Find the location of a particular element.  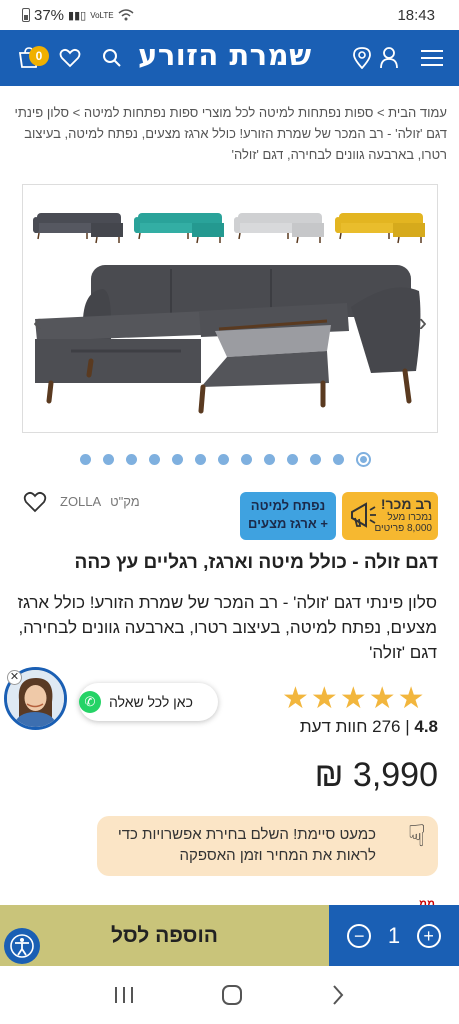

home-icon is located at coordinates (232, 995).